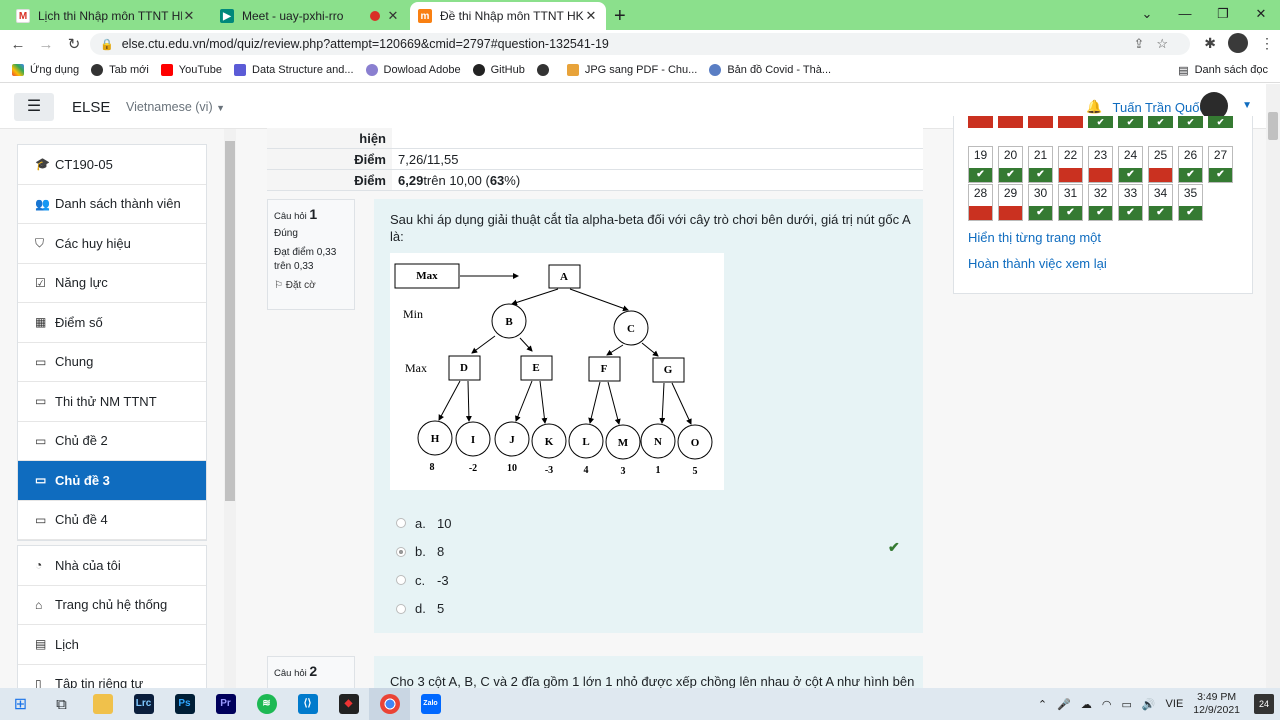  Describe the element at coordinates (1220, 164) in the screenshot. I see `quiz-nav-button: 27 ✔` at that location.